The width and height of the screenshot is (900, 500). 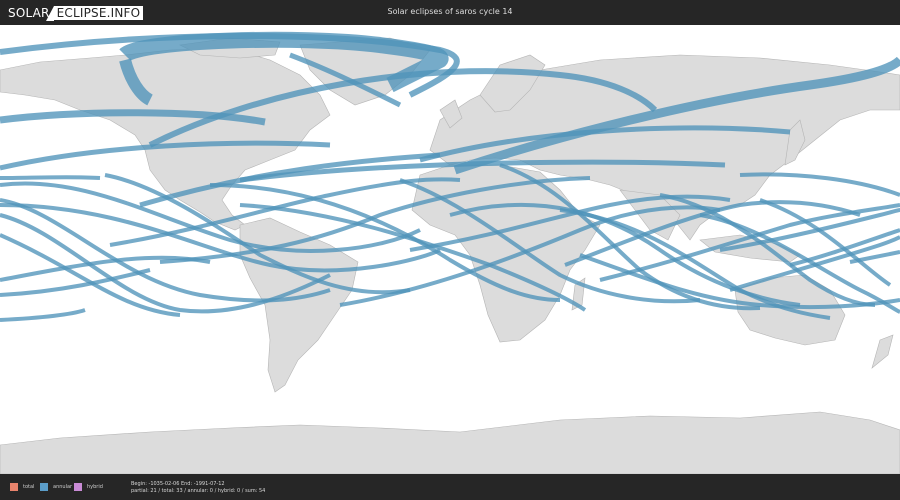 What do you see at coordinates (29, 487) in the screenshot?
I see `legend-label-total: total` at bounding box center [29, 487].